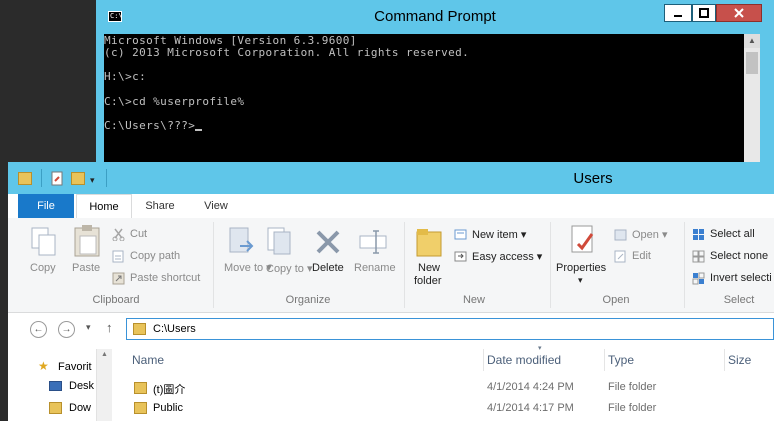 The image size is (774, 421). What do you see at coordinates (621, 360) in the screenshot?
I see `column-header-type: Type` at bounding box center [621, 360].